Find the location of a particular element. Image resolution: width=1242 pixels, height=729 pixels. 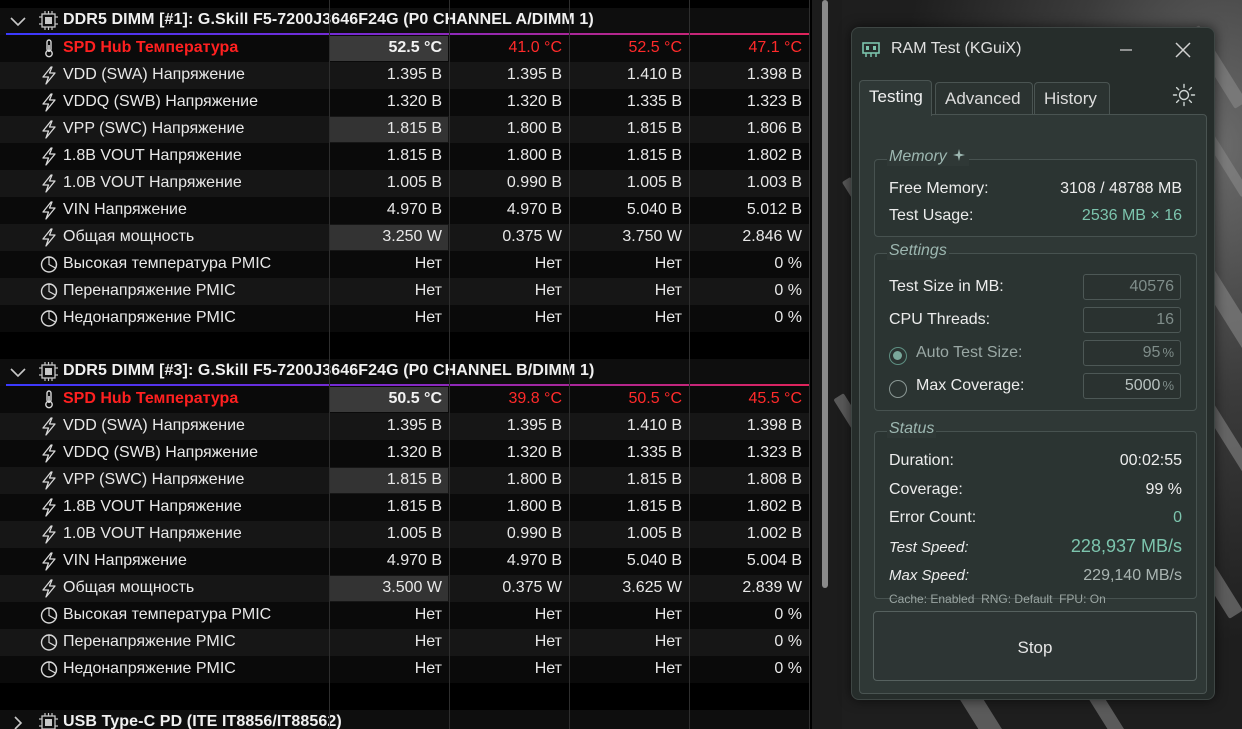

test-speed-label: Test Speed: is located at coordinates (929, 547).